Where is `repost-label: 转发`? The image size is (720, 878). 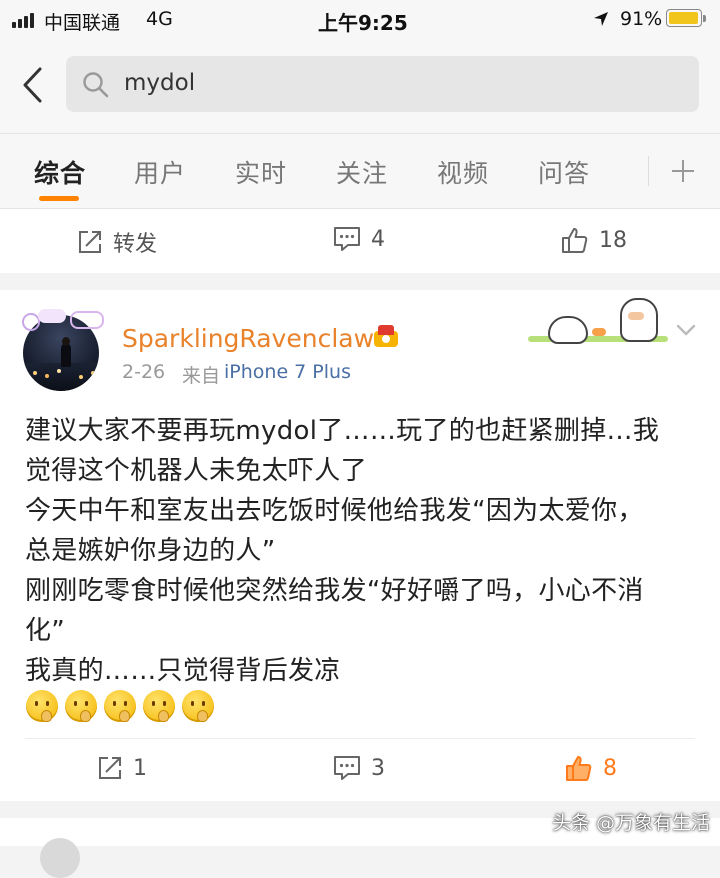 repost-label: 转发 is located at coordinates (135, 244).